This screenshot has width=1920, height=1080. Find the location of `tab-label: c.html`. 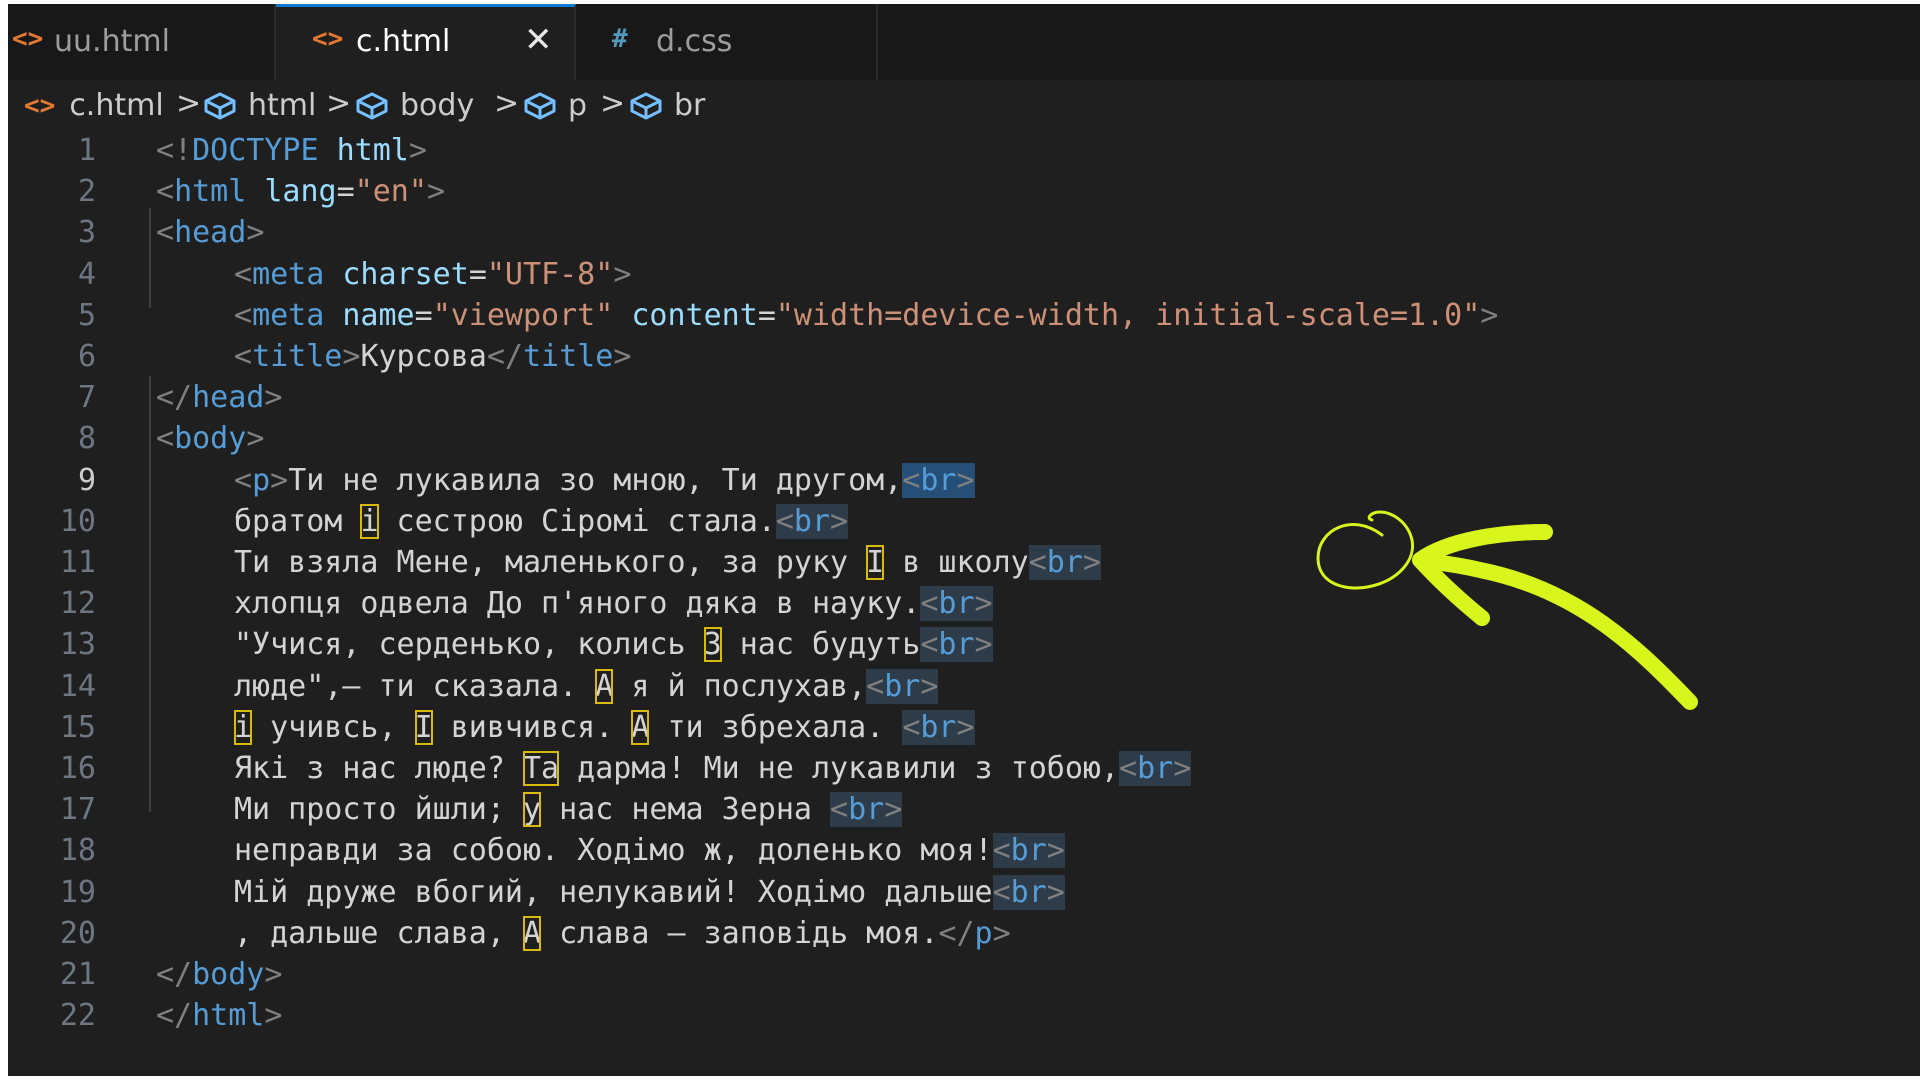

tab-label: c.html is located at coordinates (403, 41).